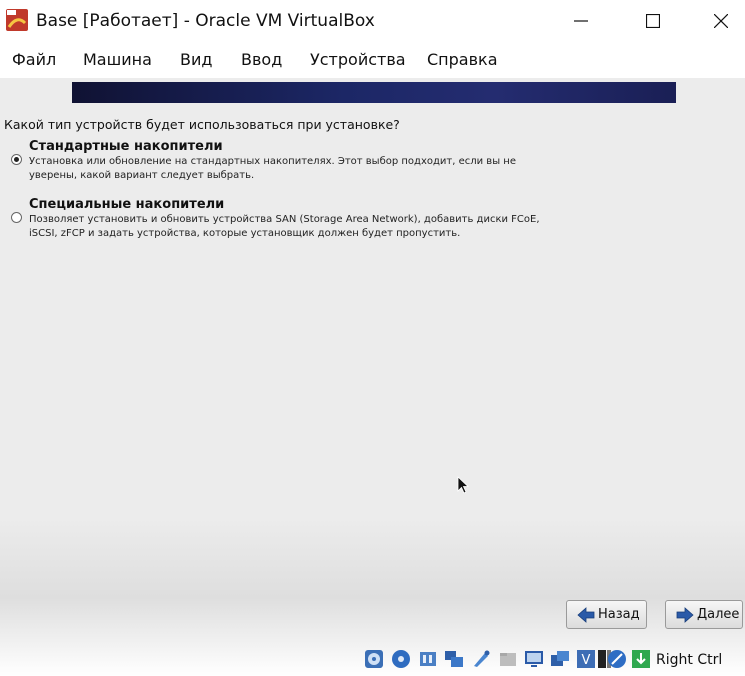 This screenshot has height=676, width=745. I want to click on virtualization-icon: V, so click(586, 659).